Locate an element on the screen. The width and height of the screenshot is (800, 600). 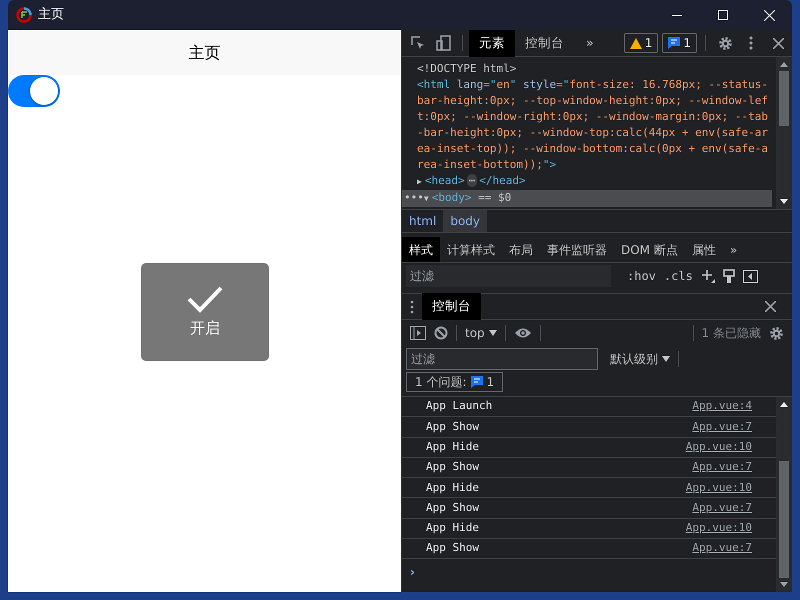
breadcrumb: html is located at coordinates (423, 221).